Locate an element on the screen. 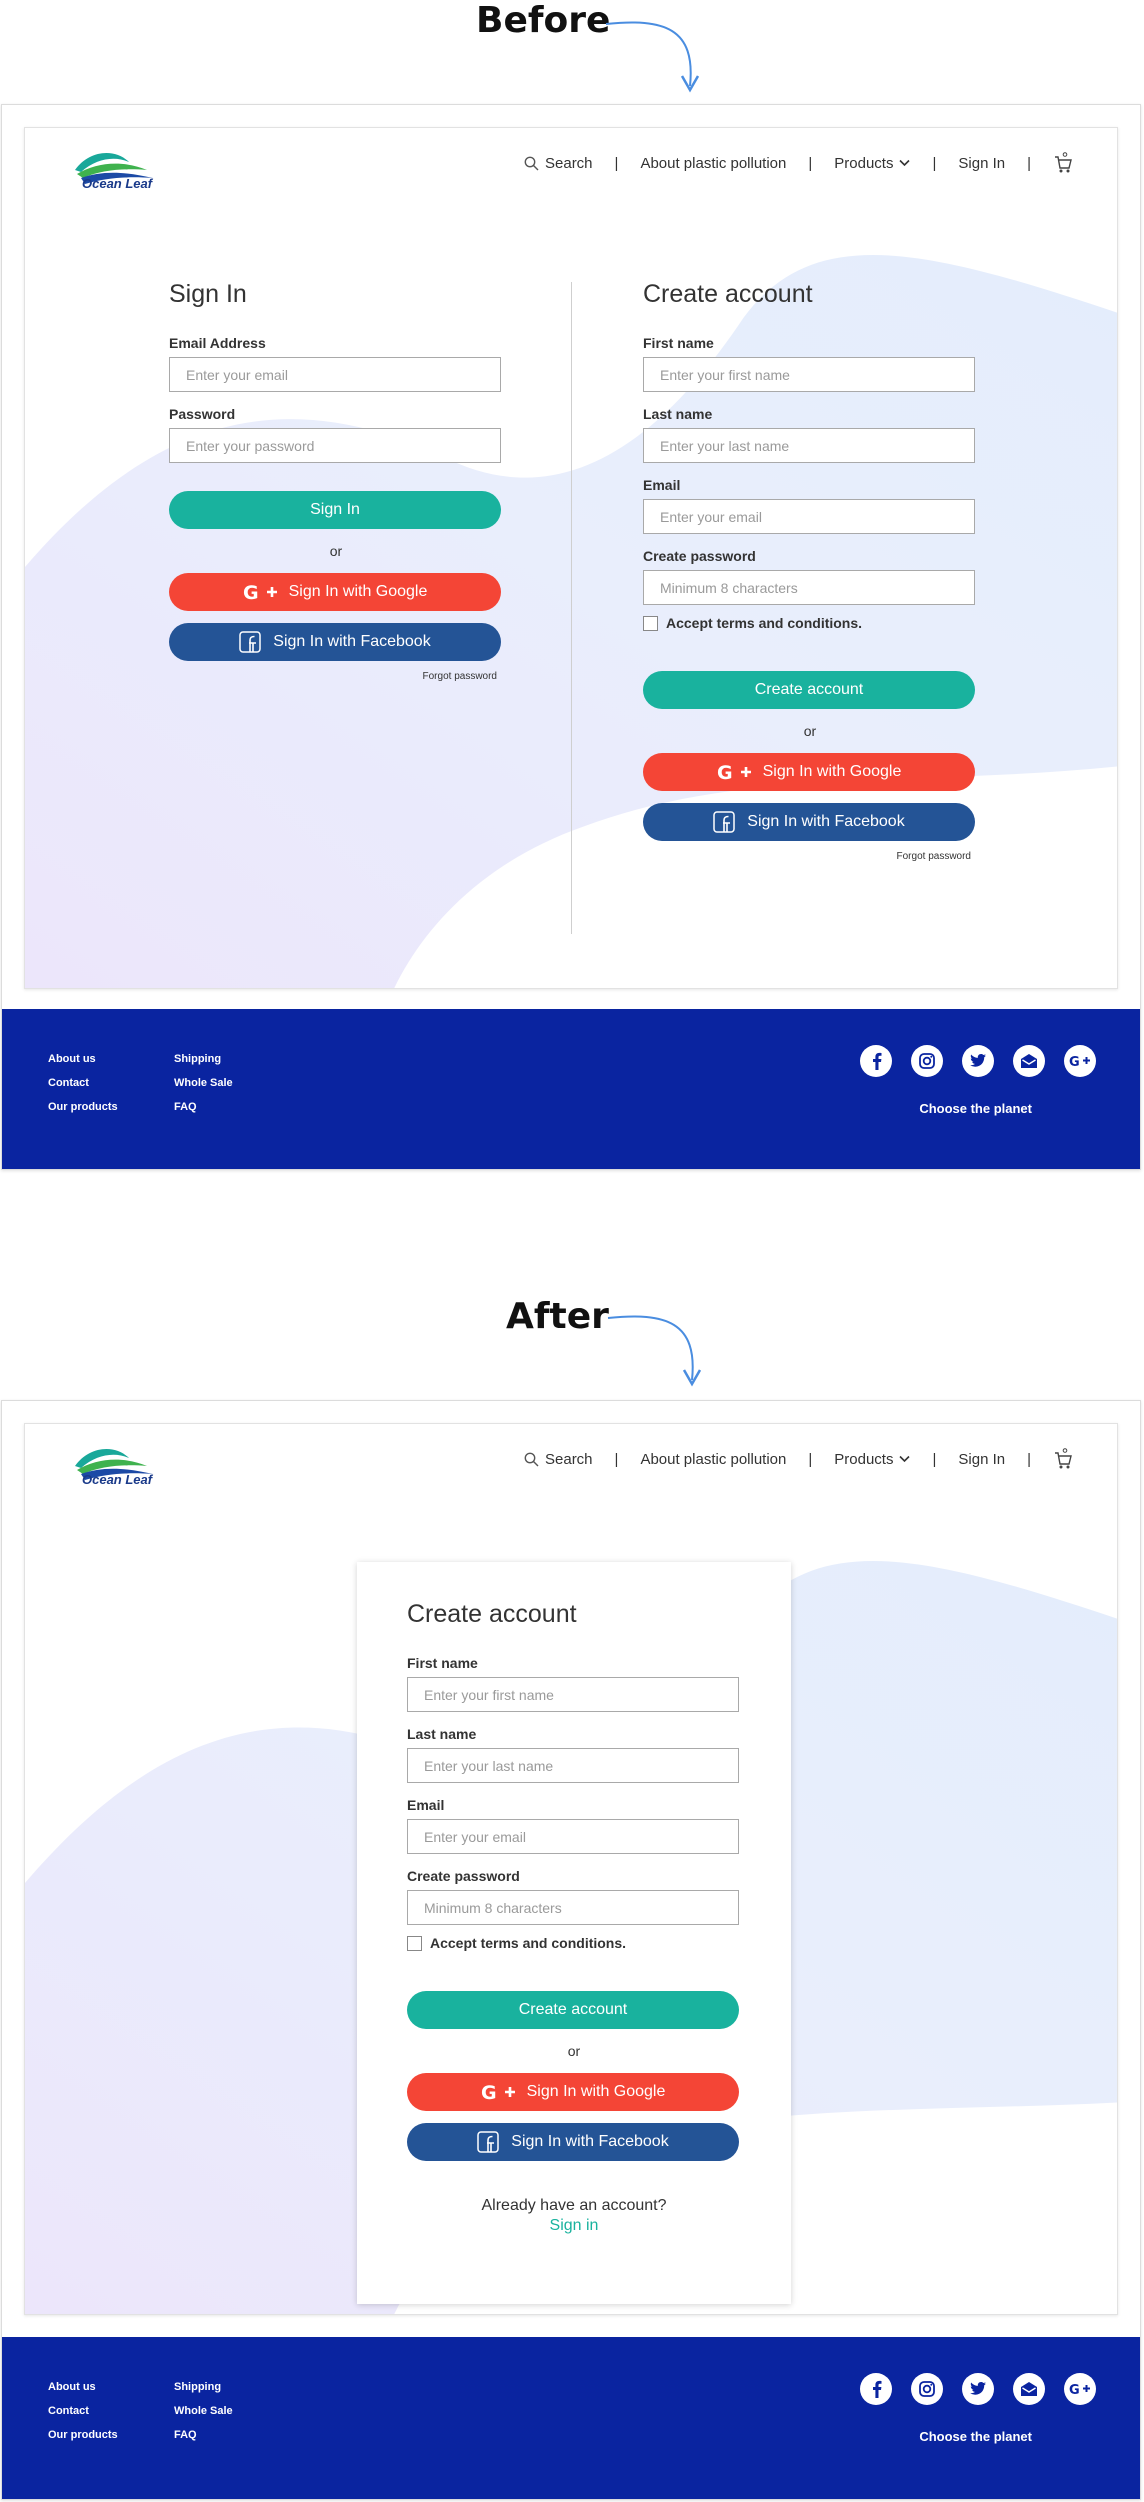  nav-about-label: About plastic pollution is located at coordinates (713, 1459).